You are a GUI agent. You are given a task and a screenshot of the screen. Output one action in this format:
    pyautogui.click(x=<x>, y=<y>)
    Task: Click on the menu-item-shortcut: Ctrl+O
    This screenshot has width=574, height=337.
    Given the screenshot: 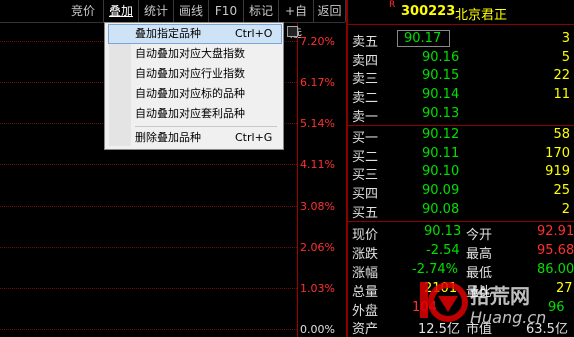 What is the action you would take?
    pyautogui.click(x=254, y=33)
    